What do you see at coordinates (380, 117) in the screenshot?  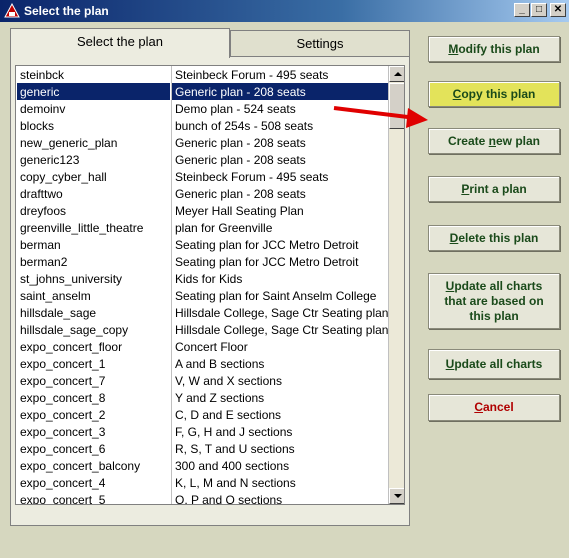 I see `pointer-arrow-icon` at bounding box center [380, 117].